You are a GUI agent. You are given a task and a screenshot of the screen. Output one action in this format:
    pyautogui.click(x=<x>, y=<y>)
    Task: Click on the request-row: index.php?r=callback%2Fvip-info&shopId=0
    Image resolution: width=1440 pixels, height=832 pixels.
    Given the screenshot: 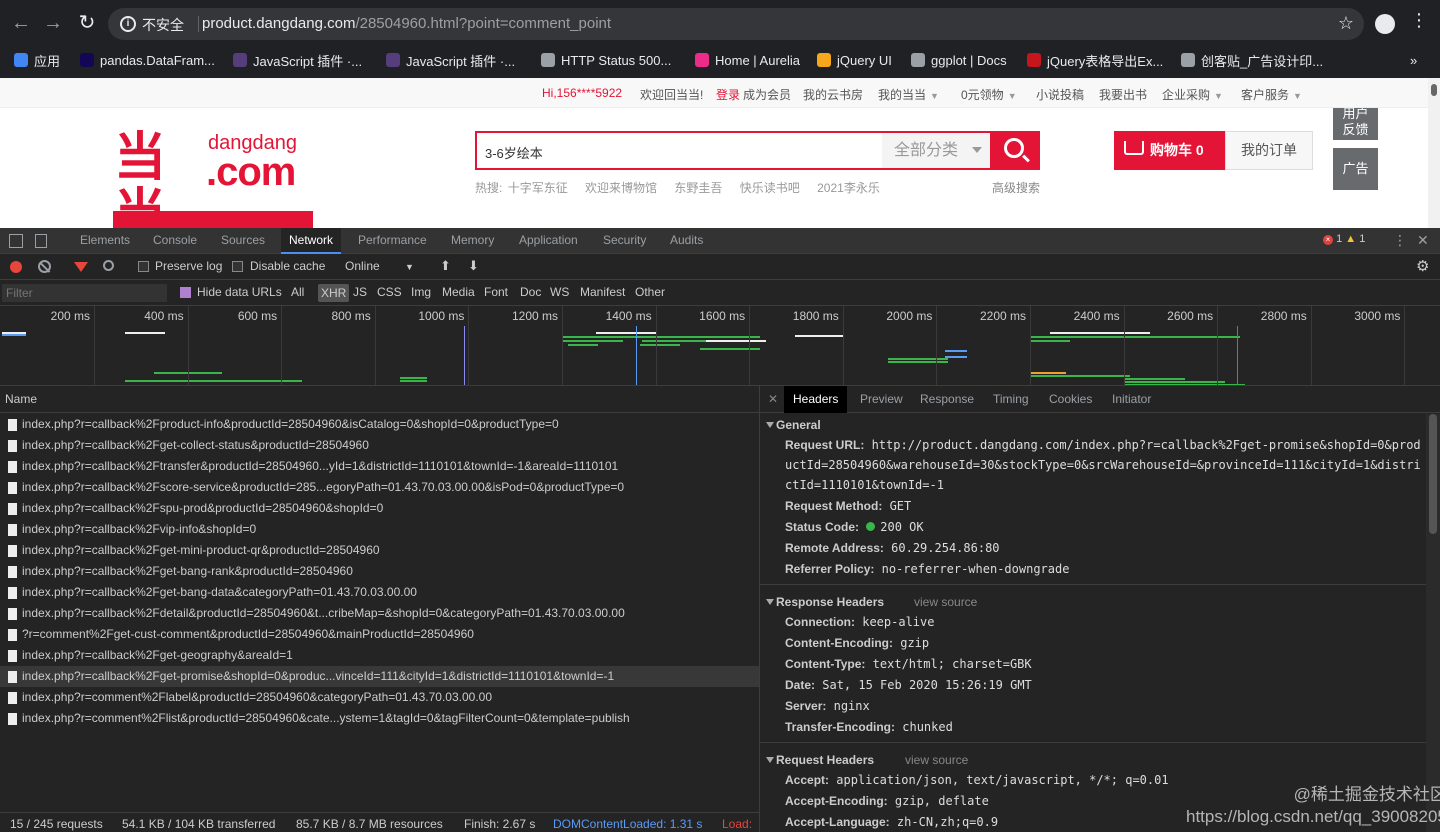 What is the action you would take?
    pyautogui.click(x=379, y=529)
    